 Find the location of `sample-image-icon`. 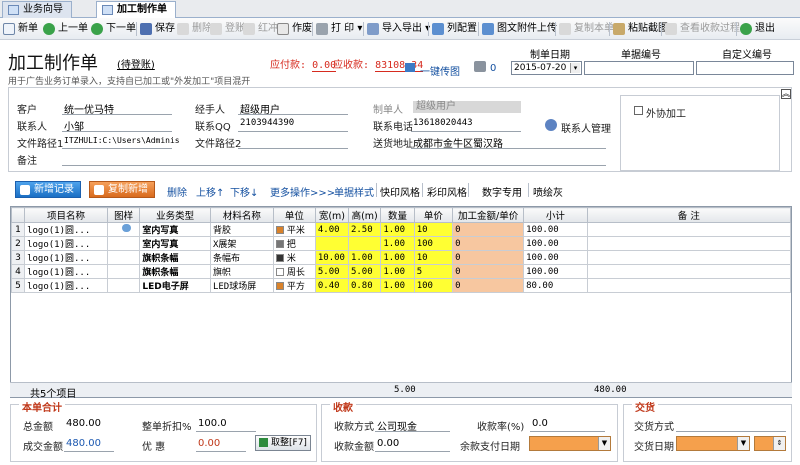

sample-image-icon is located at coordinates (126, 228).